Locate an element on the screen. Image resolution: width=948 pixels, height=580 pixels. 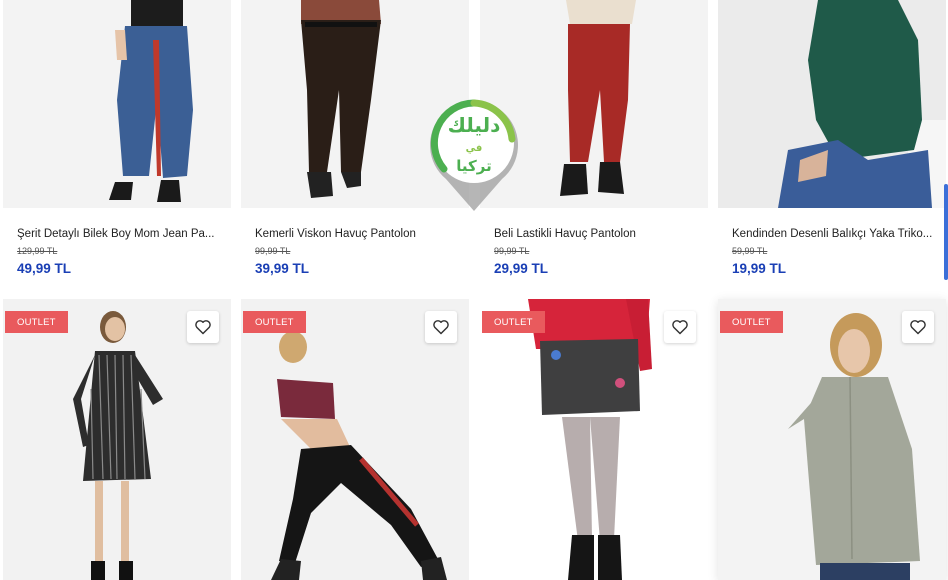
sale-price: 19,99 TL is located at coordinates (759, 268).